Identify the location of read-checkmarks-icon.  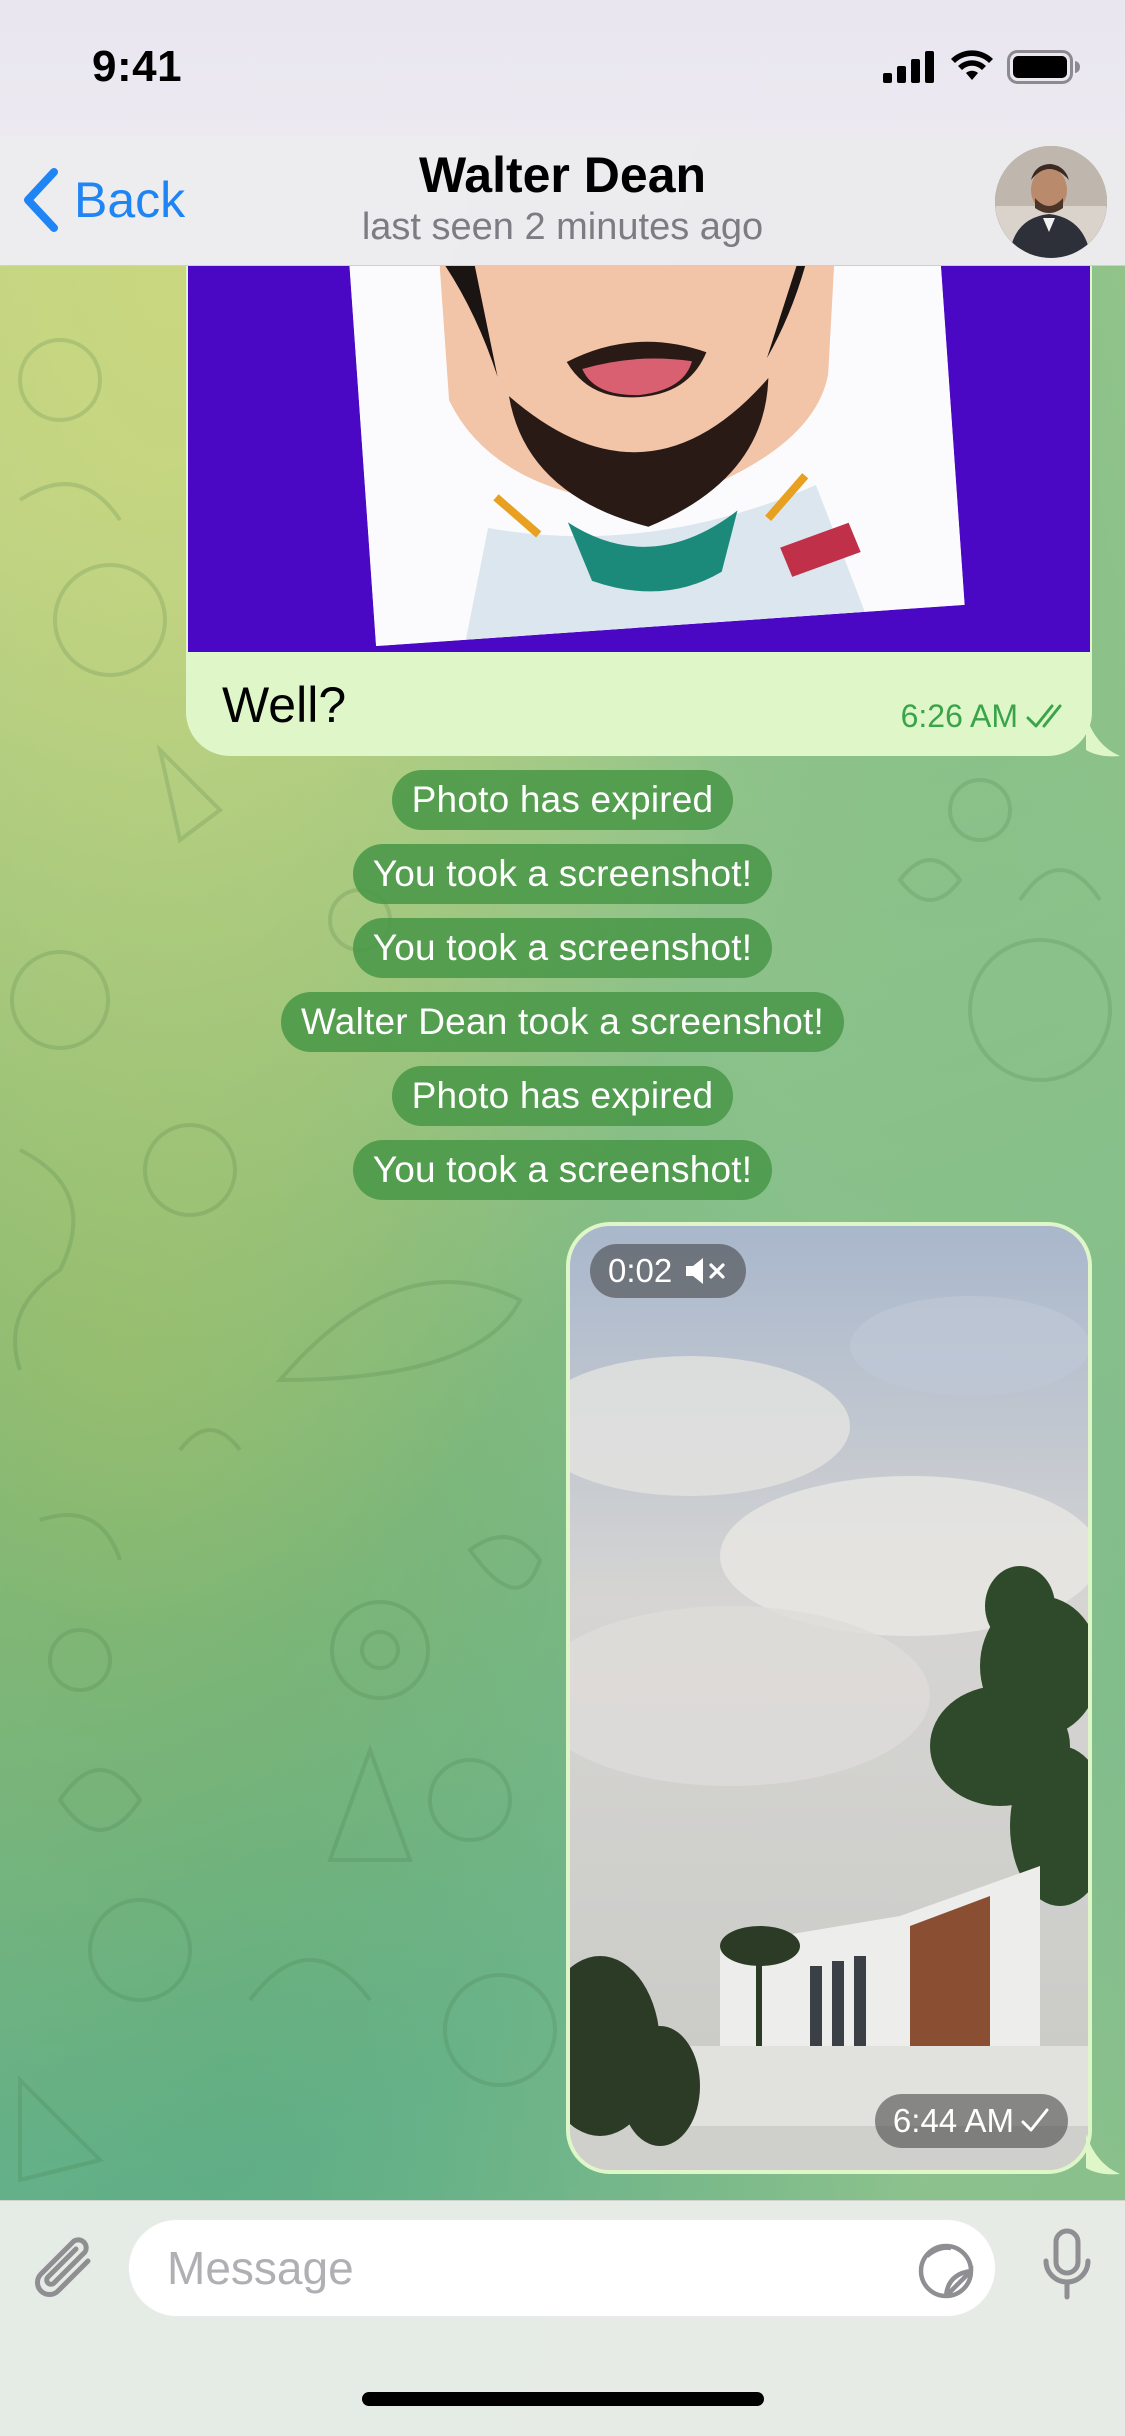
(1044, 715).